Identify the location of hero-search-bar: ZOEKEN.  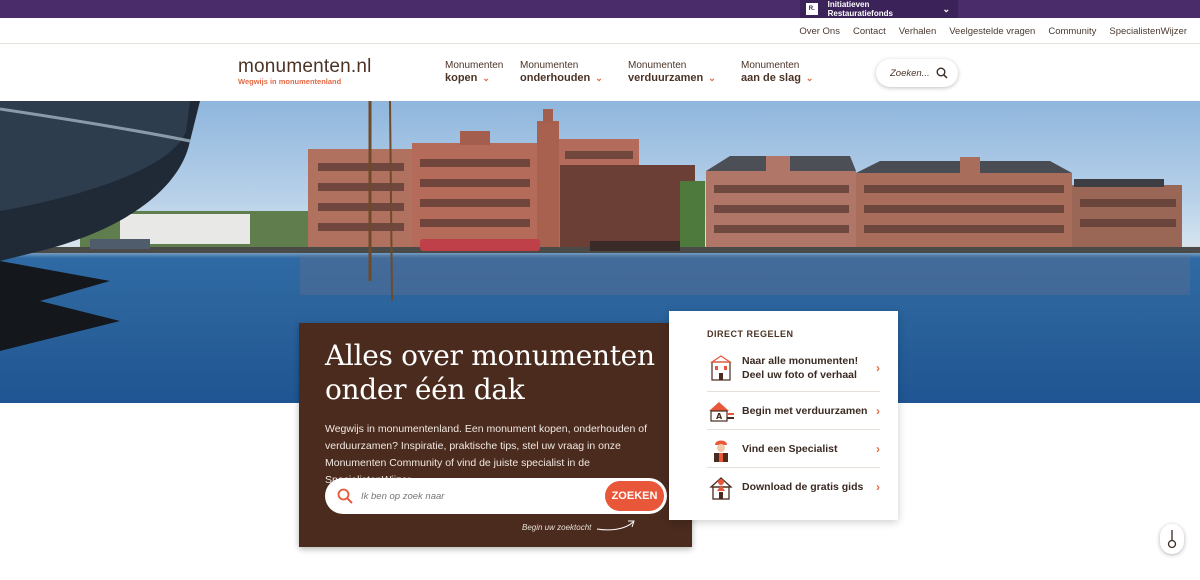
(496, 496).